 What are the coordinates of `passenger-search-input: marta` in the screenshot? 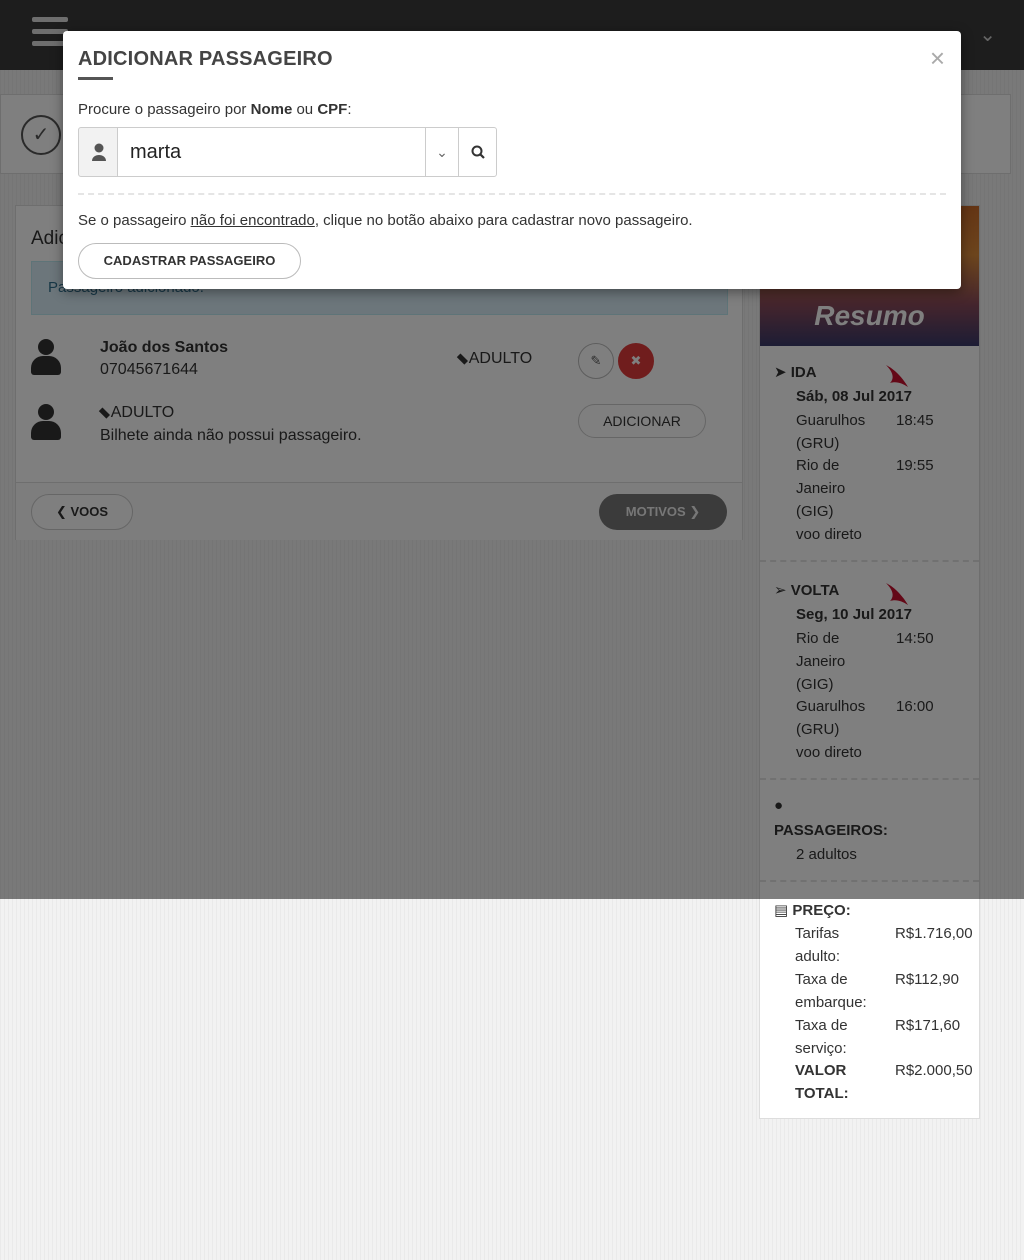 It's located at (271, 152).